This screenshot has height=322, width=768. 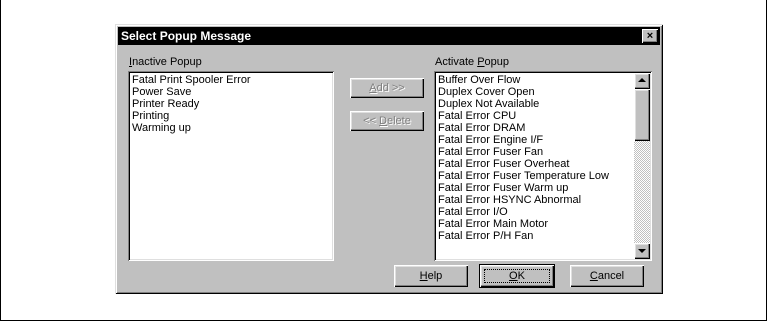 I want to click on cancel-button: Cancel, so click(x=607, y=276).